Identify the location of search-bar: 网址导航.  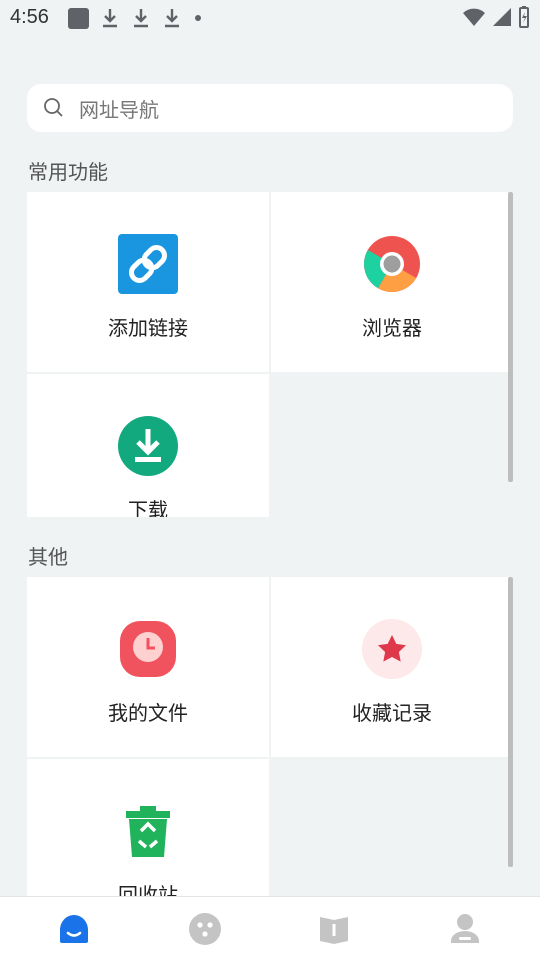
(270, 108).